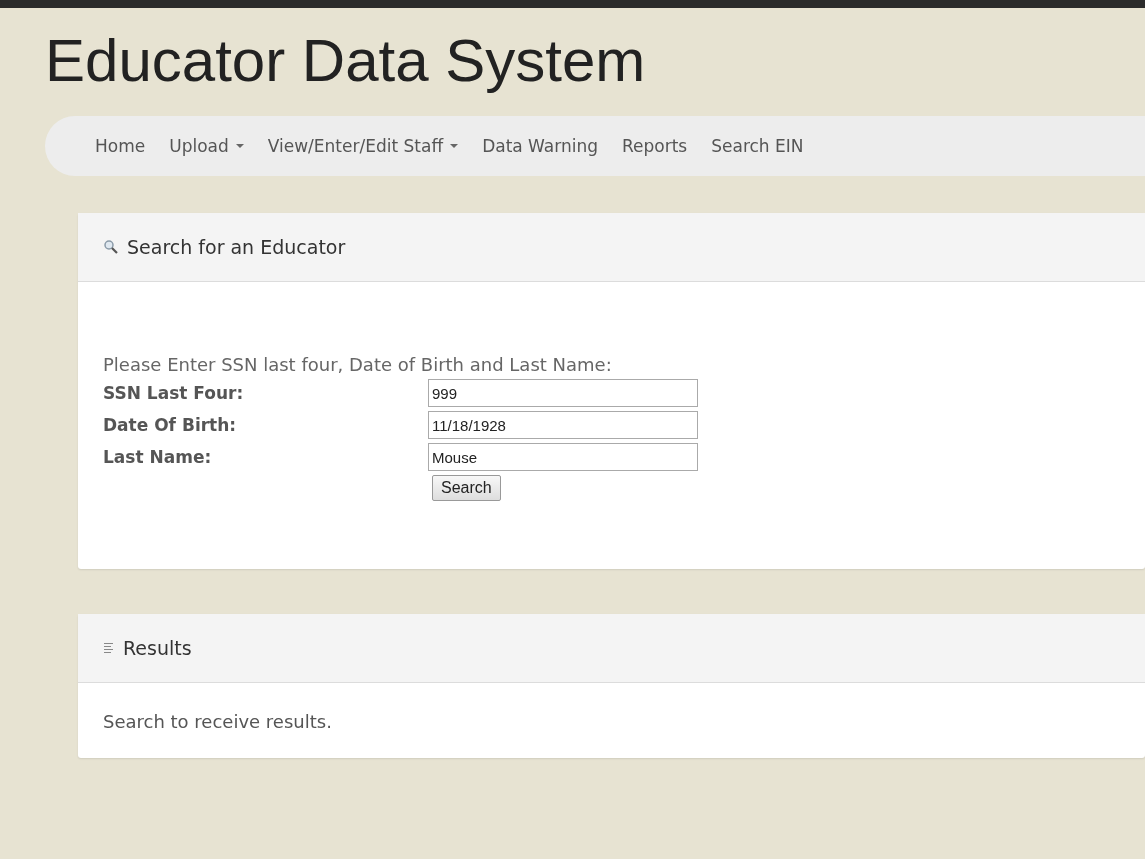  Describe the element at coordinates (157, 648) in the screenshot. I see `panel-title: Results` at that location.